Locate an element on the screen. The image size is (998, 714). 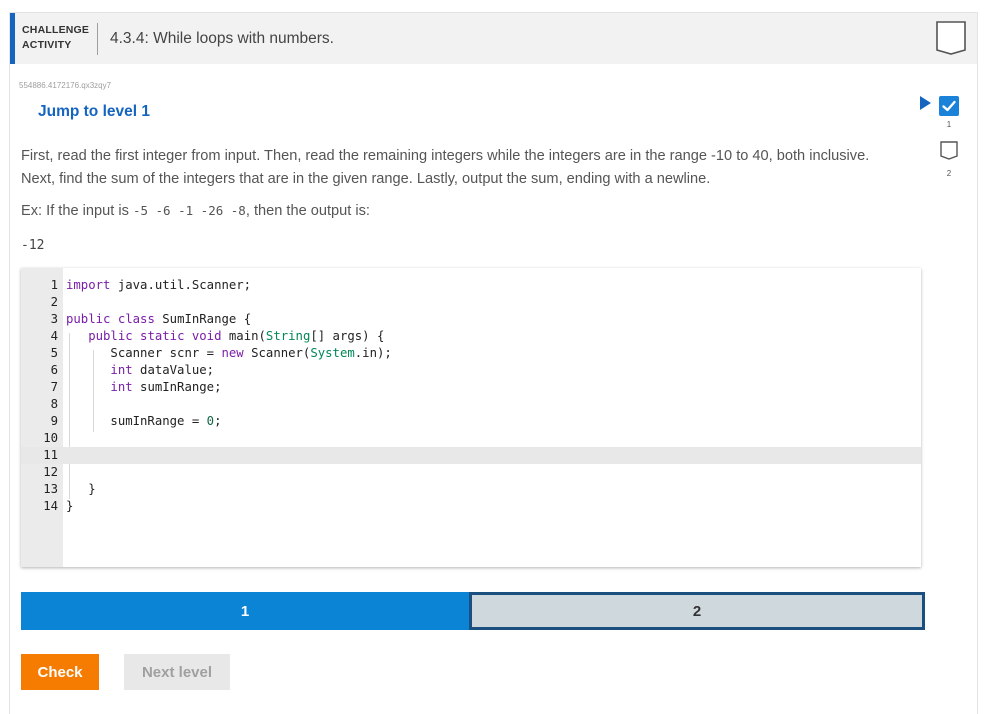
line-number: 9 is located at coordinates (54, 421).